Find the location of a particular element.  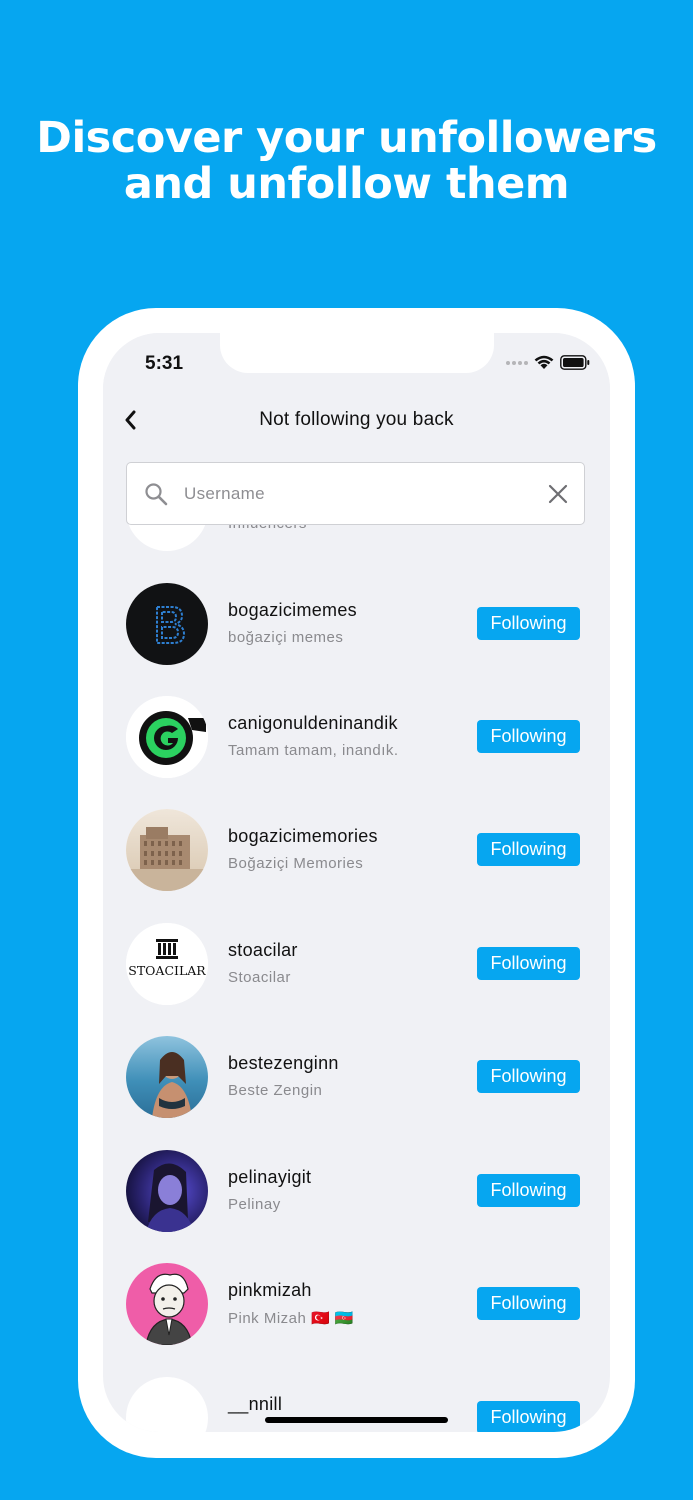

page-title: Not following you back is located at coordinates (356, 419).